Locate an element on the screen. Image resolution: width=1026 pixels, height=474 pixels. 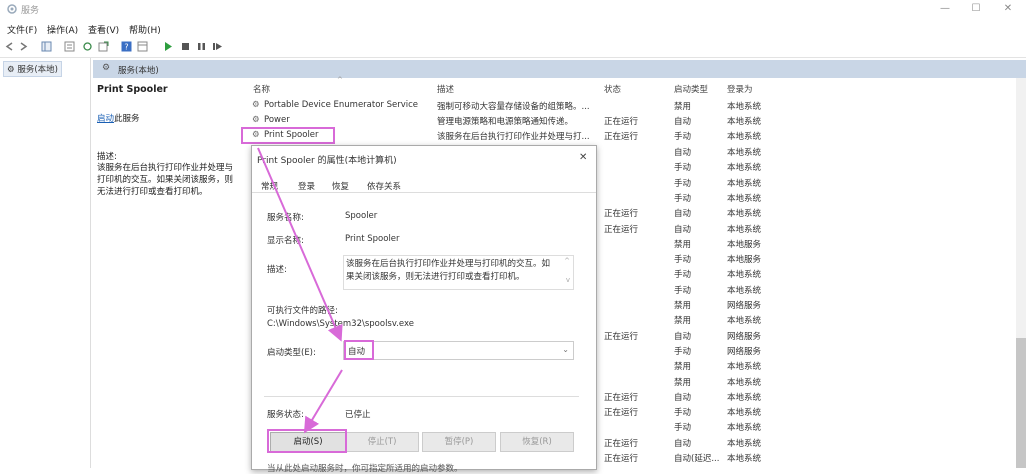
arrow-to-startup-type is located at coordinates (300, 244).